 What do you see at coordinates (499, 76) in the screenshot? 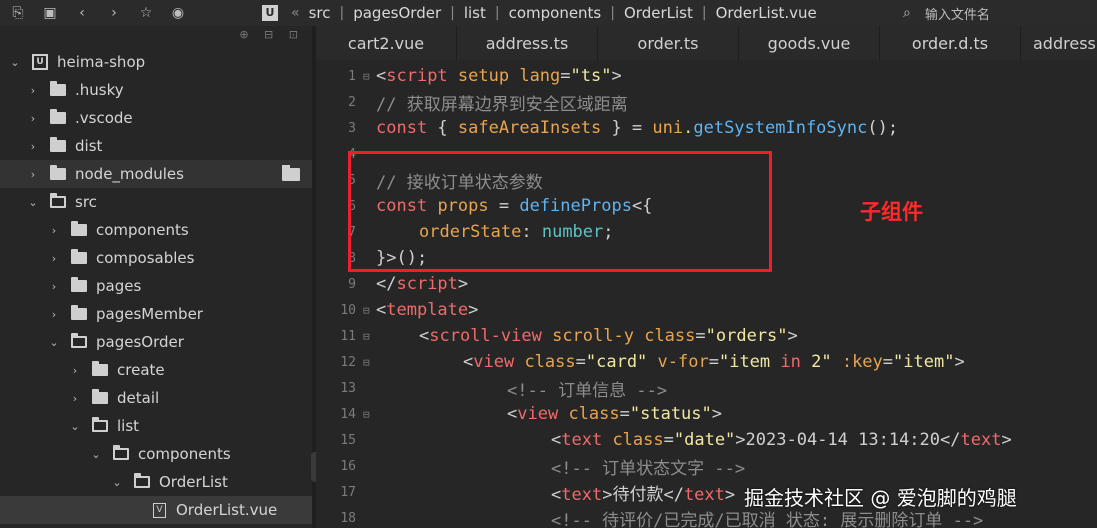
I see `code-text: <script setup lang="ts">` at bounding box center [499, 76].